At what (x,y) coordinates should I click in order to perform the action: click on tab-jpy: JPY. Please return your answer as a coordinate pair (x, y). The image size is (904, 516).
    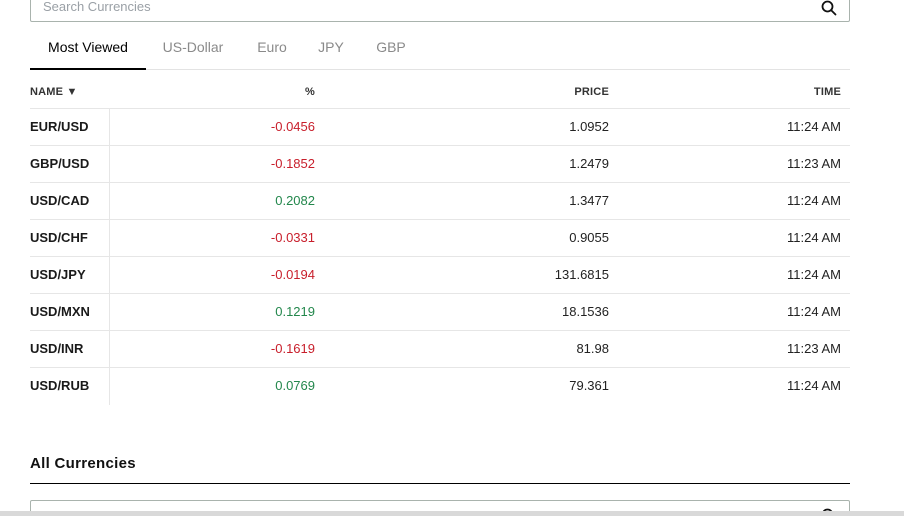
    Looking at the image, I should click on (331, 48).